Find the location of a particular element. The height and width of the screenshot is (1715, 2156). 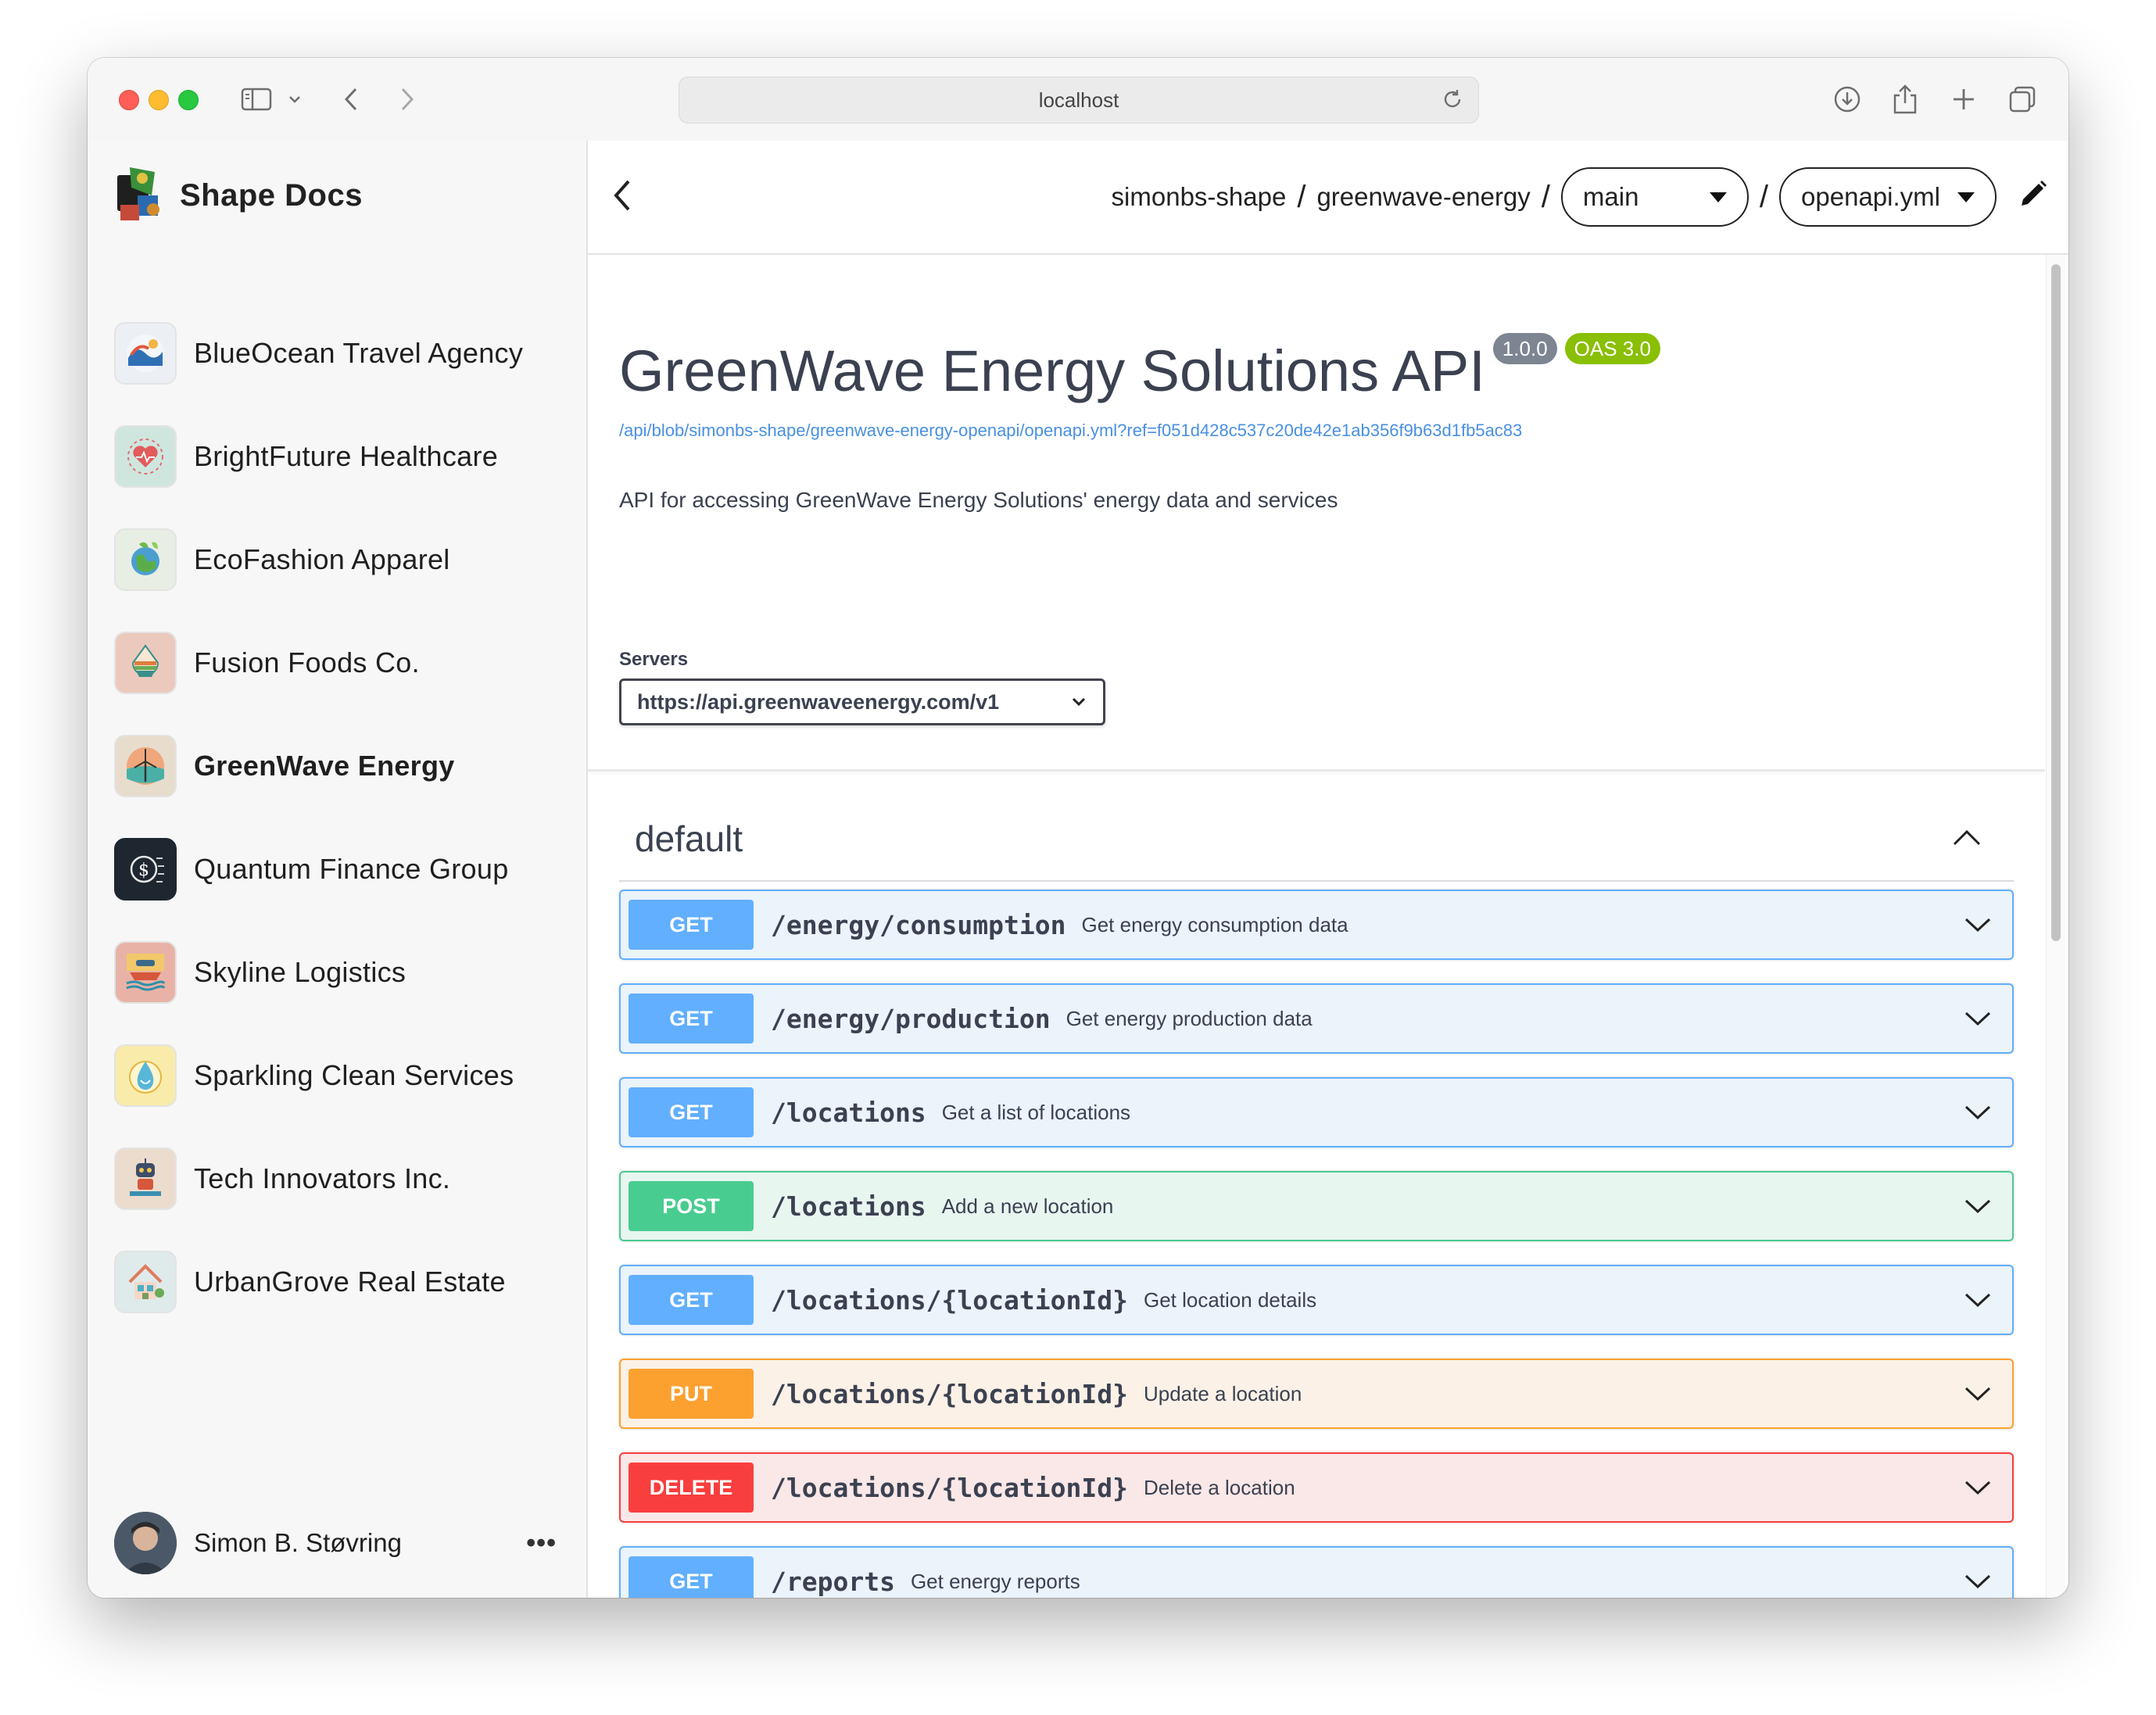

server-select: https://api.greenwaveenergy.com/v1 is located at coordinates (862, 701).